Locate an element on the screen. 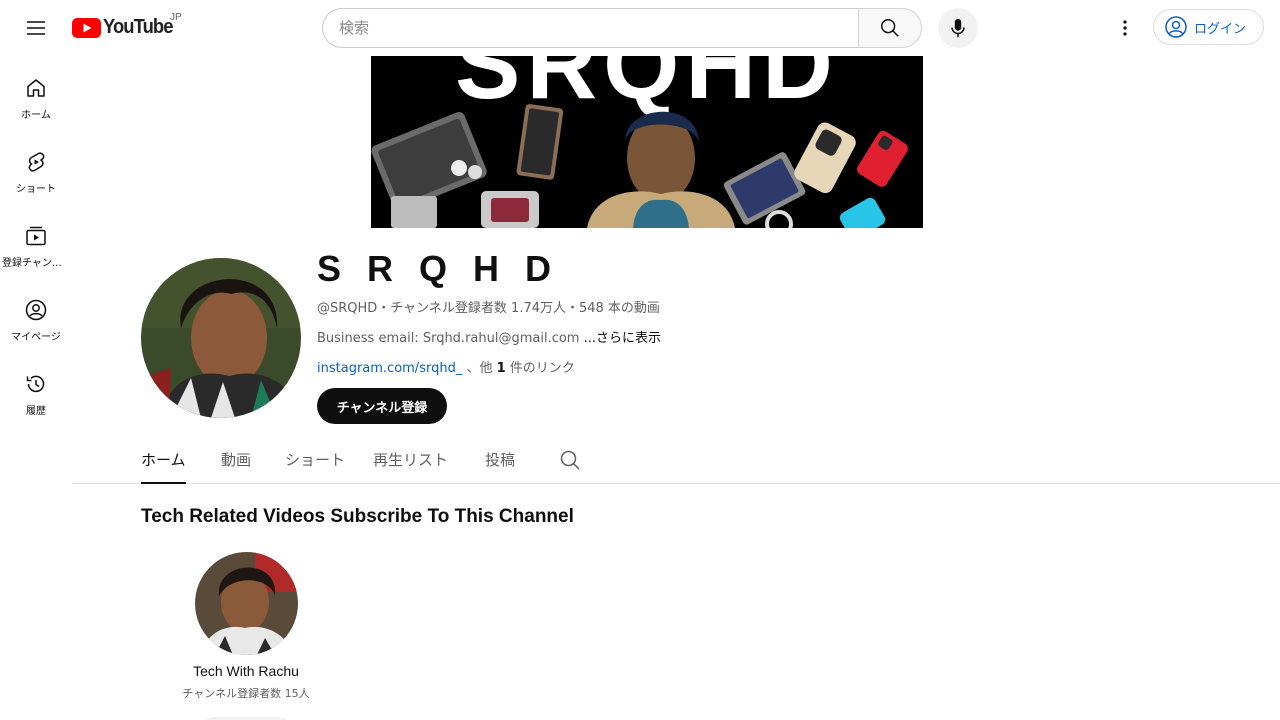 Image resolution: width=1280 pixels, height=720 pixels. show-more-link: ...さらに表示 is located at coordinates (622, 338).